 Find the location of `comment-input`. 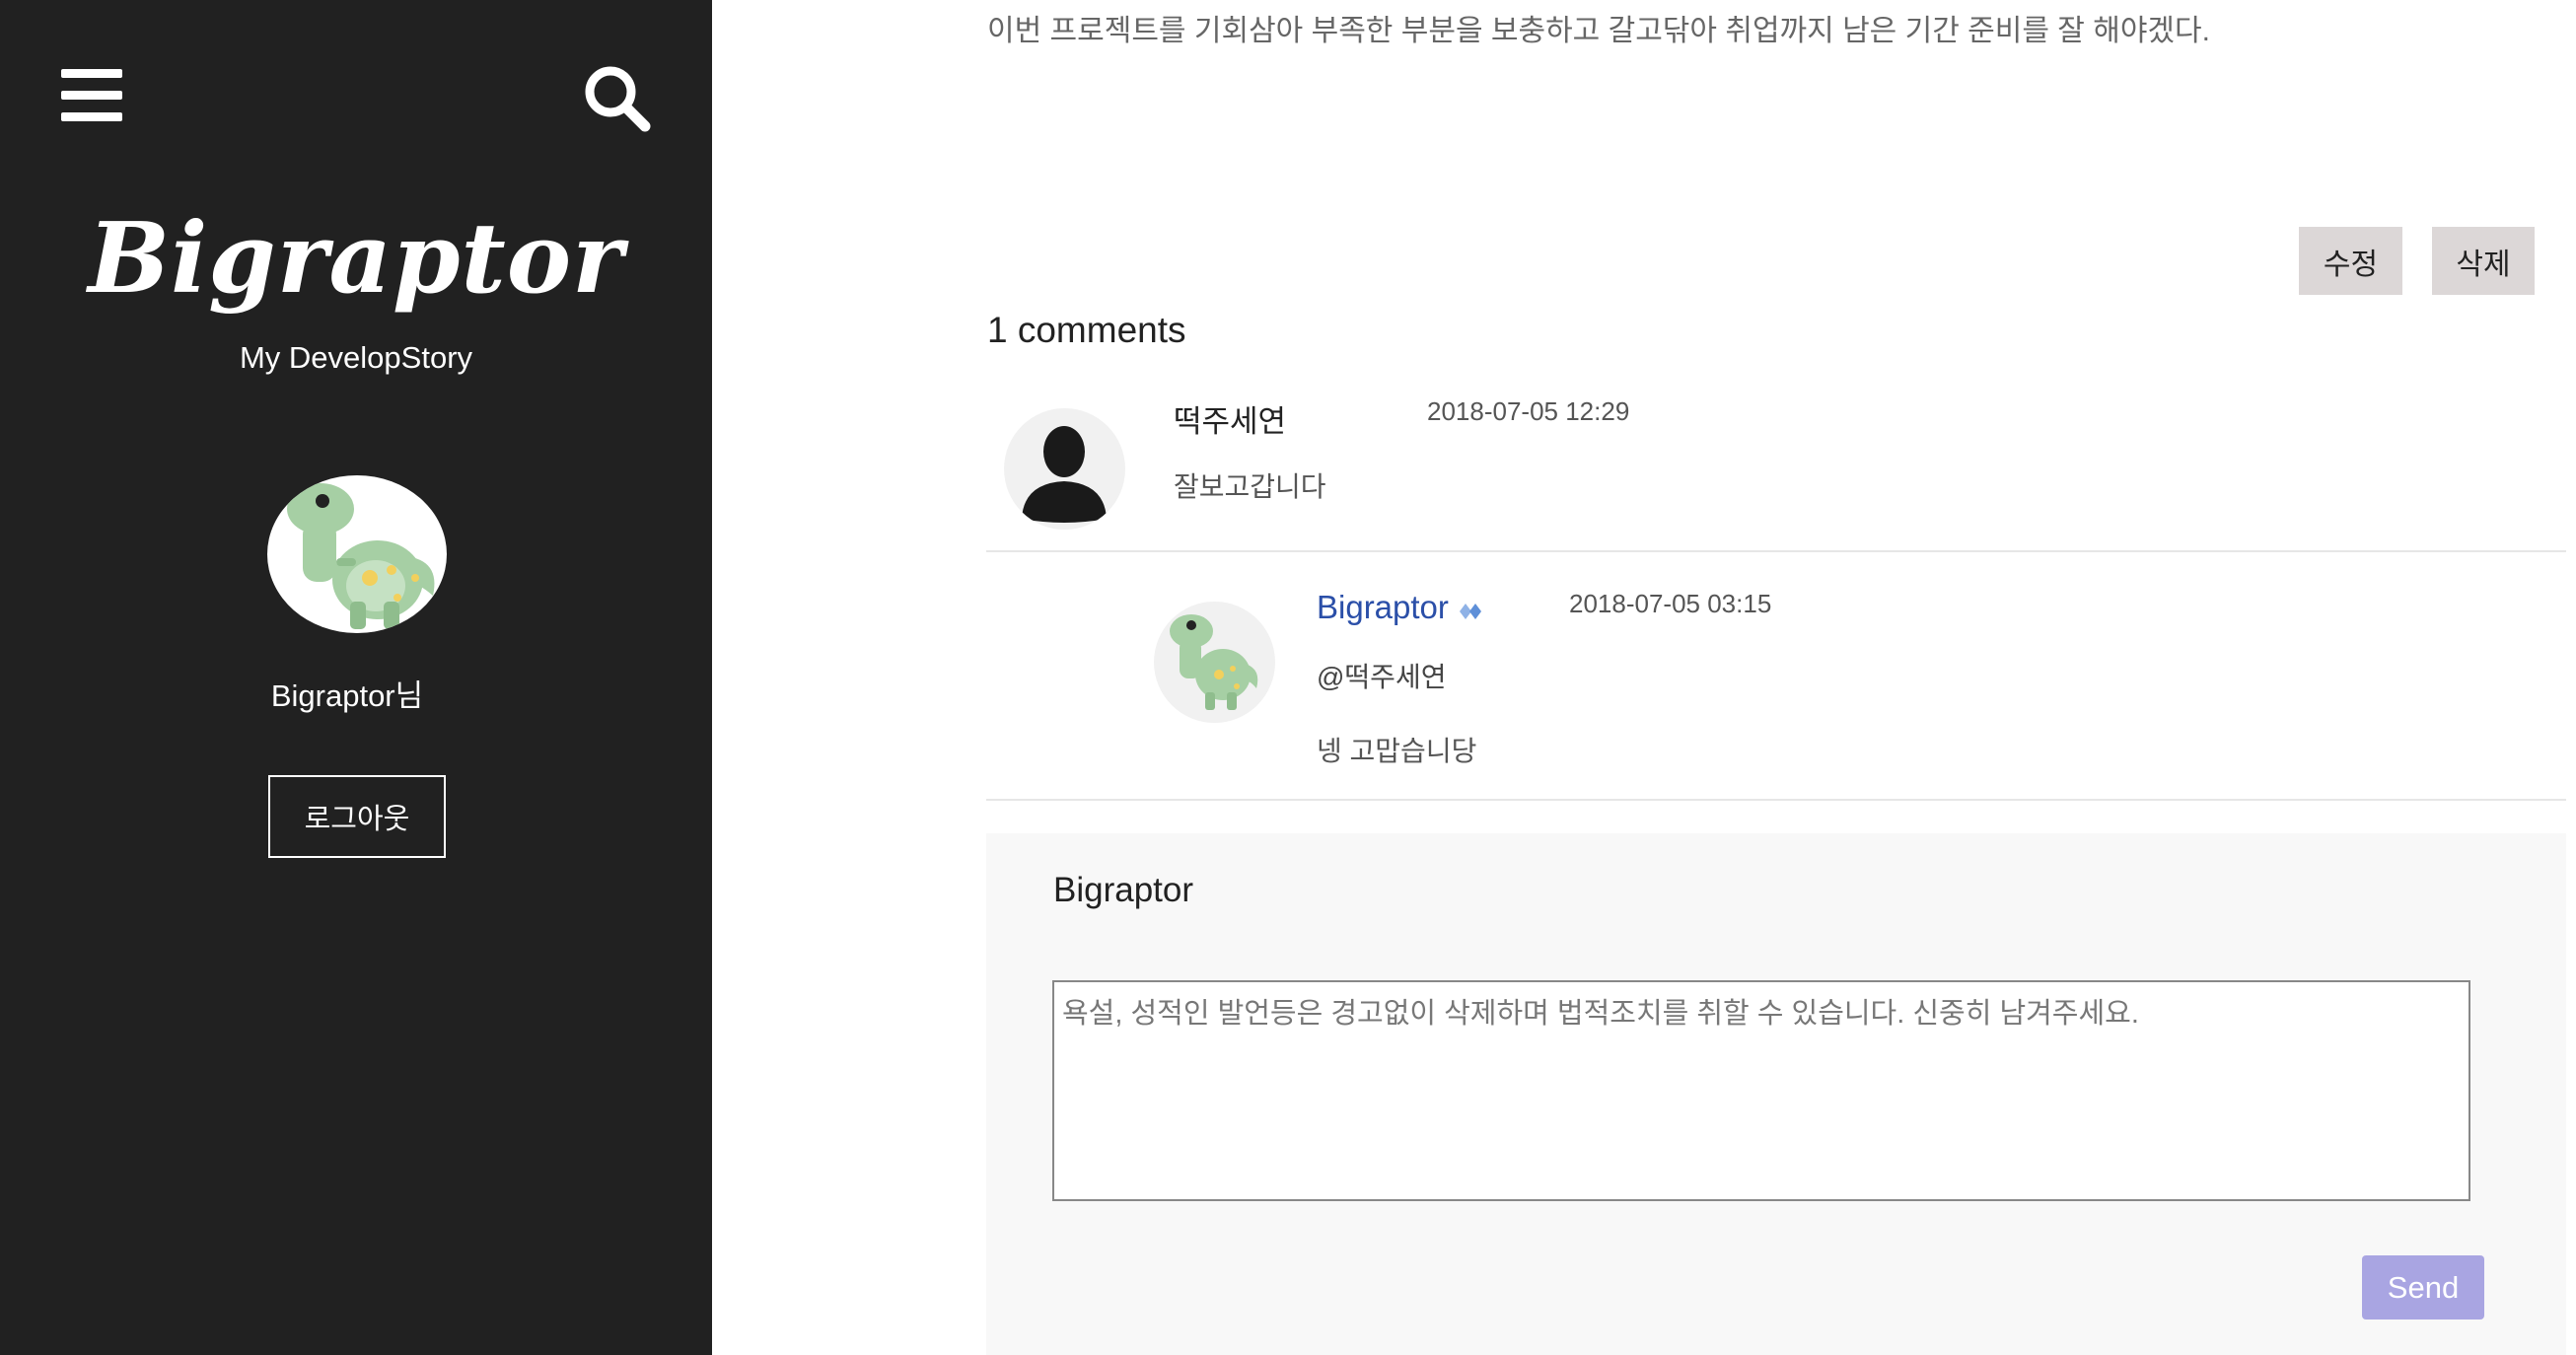

comment-input is located at coordinates (1761, 1090).